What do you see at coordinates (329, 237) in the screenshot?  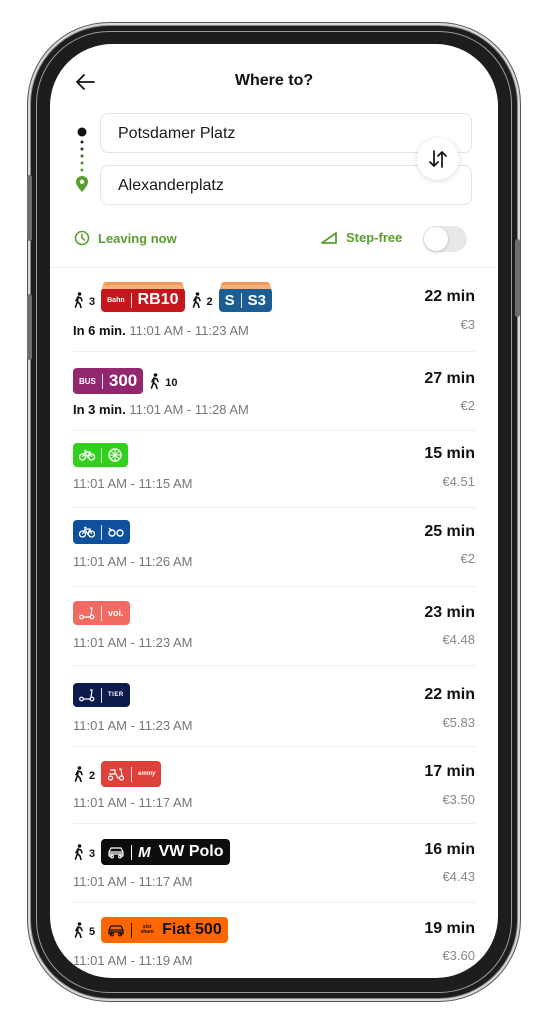 I see `ramp-icon` at bounding box center [329, 237].